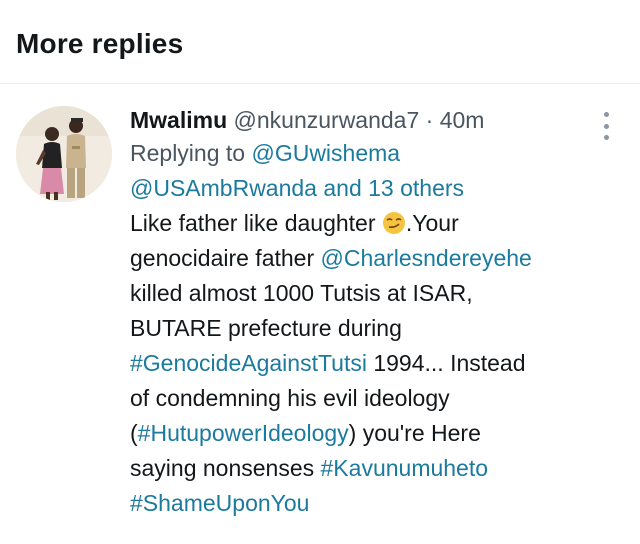 This screenshot has height=544, width=640. Describe the element at coordinates (248, 363) in the screenshot. I see `hashtag-link: #GenocideAgainstTutsi` at that location.